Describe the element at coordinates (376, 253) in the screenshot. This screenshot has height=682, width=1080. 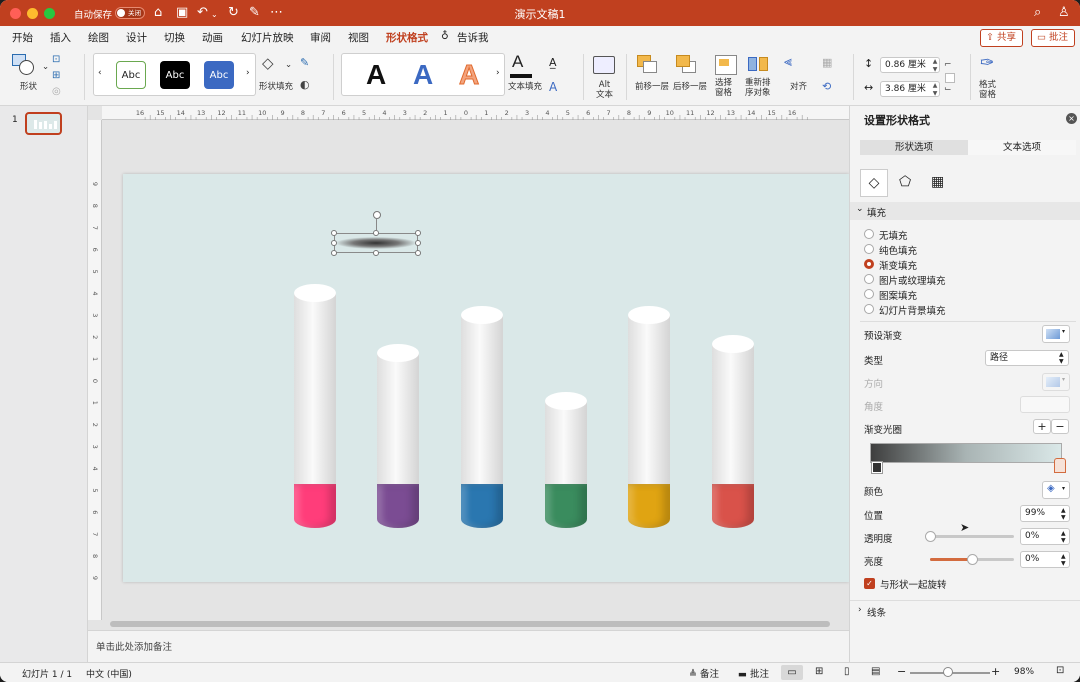
I see `resize-handle-s` at that location.